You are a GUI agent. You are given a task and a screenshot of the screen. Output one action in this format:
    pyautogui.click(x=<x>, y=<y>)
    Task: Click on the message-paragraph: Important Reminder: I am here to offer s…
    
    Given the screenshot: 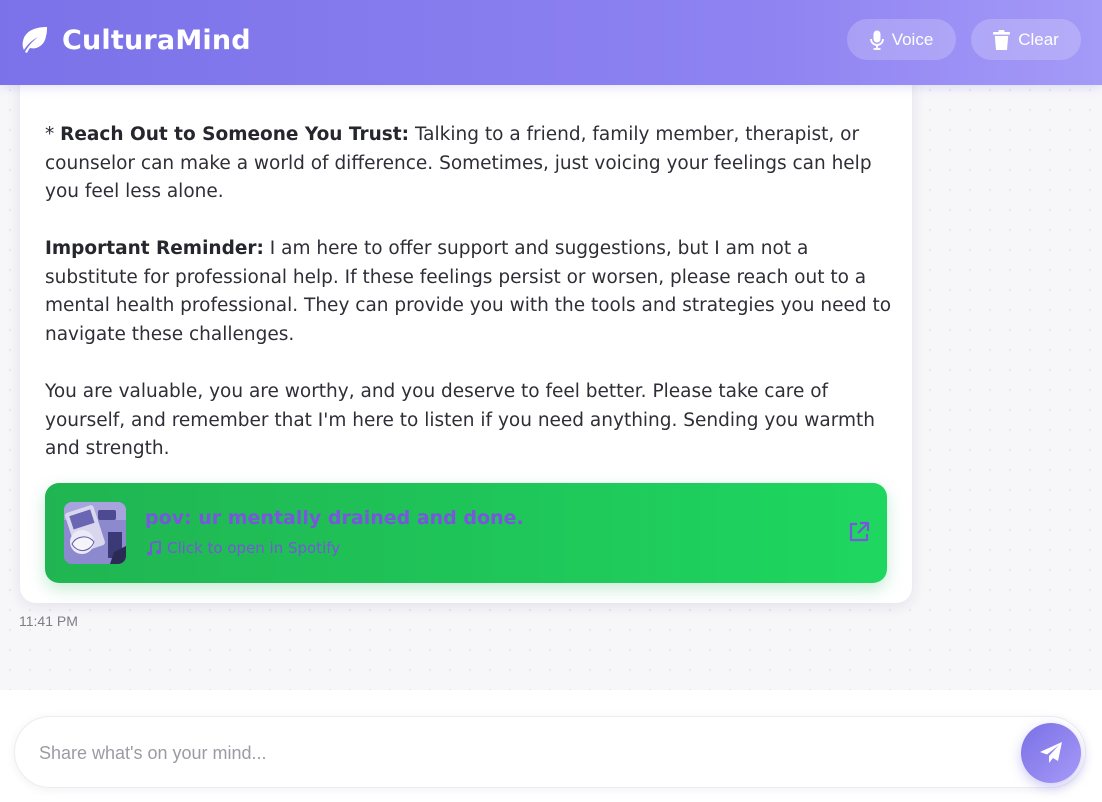 What is the action you would take?
    pyautogui.click(x=471, y=291)
    